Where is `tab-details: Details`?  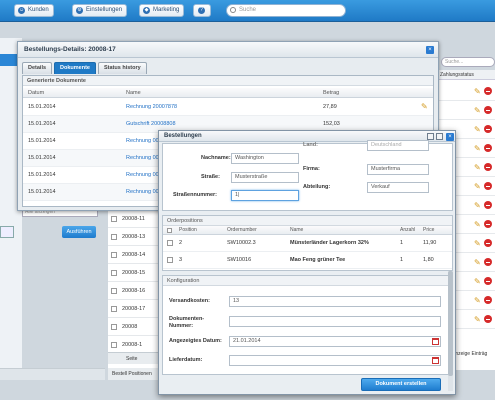 tab-details: Details is located at coordinates (37, 68).